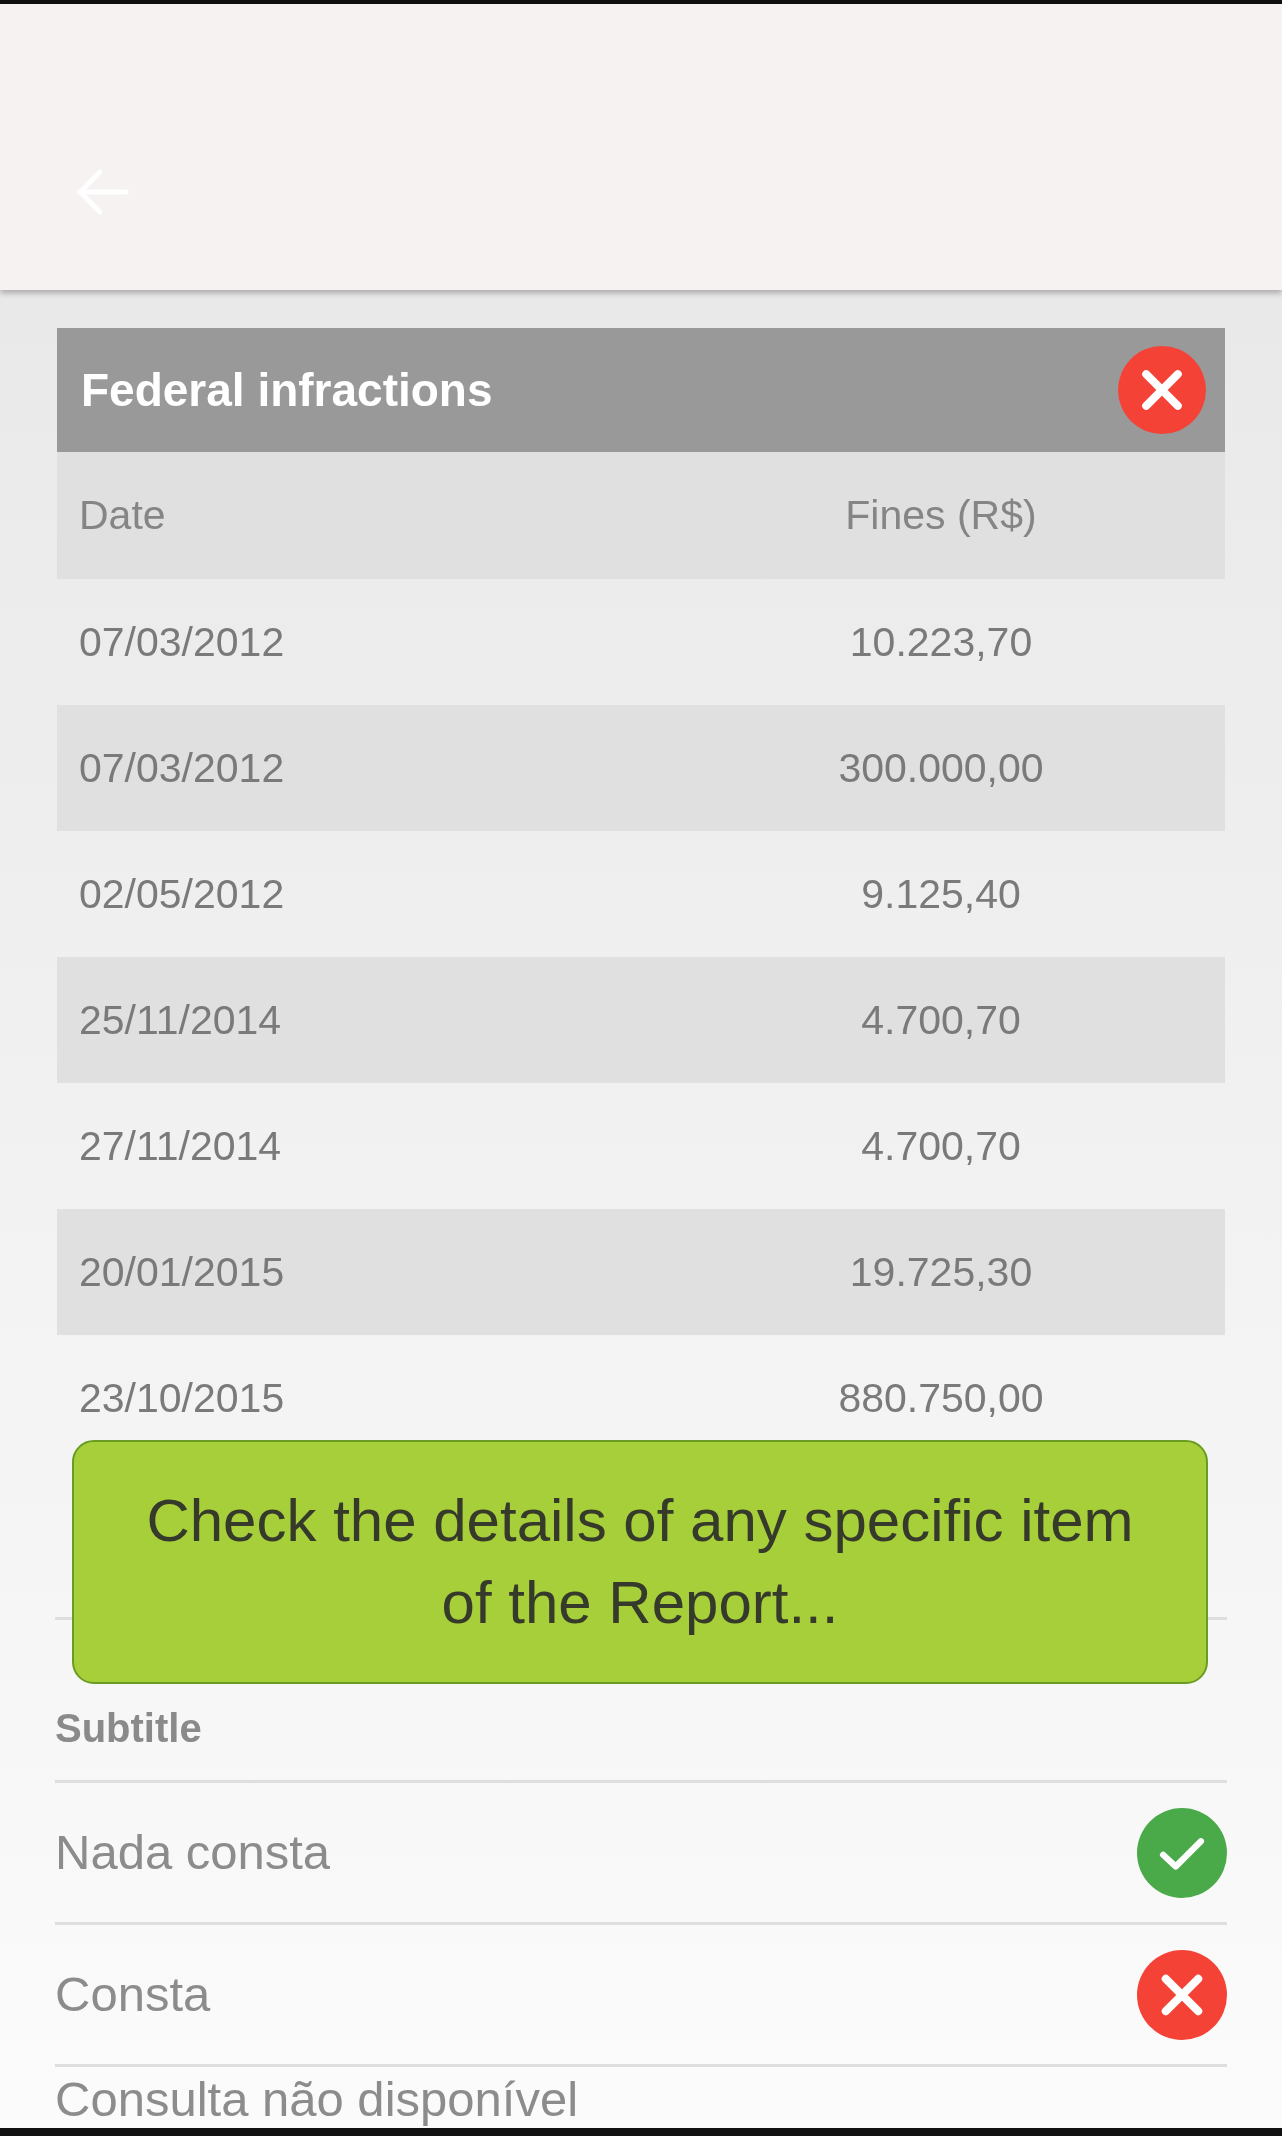  I want to click on table-cell: 25/11/2014, so click(180, 1020).